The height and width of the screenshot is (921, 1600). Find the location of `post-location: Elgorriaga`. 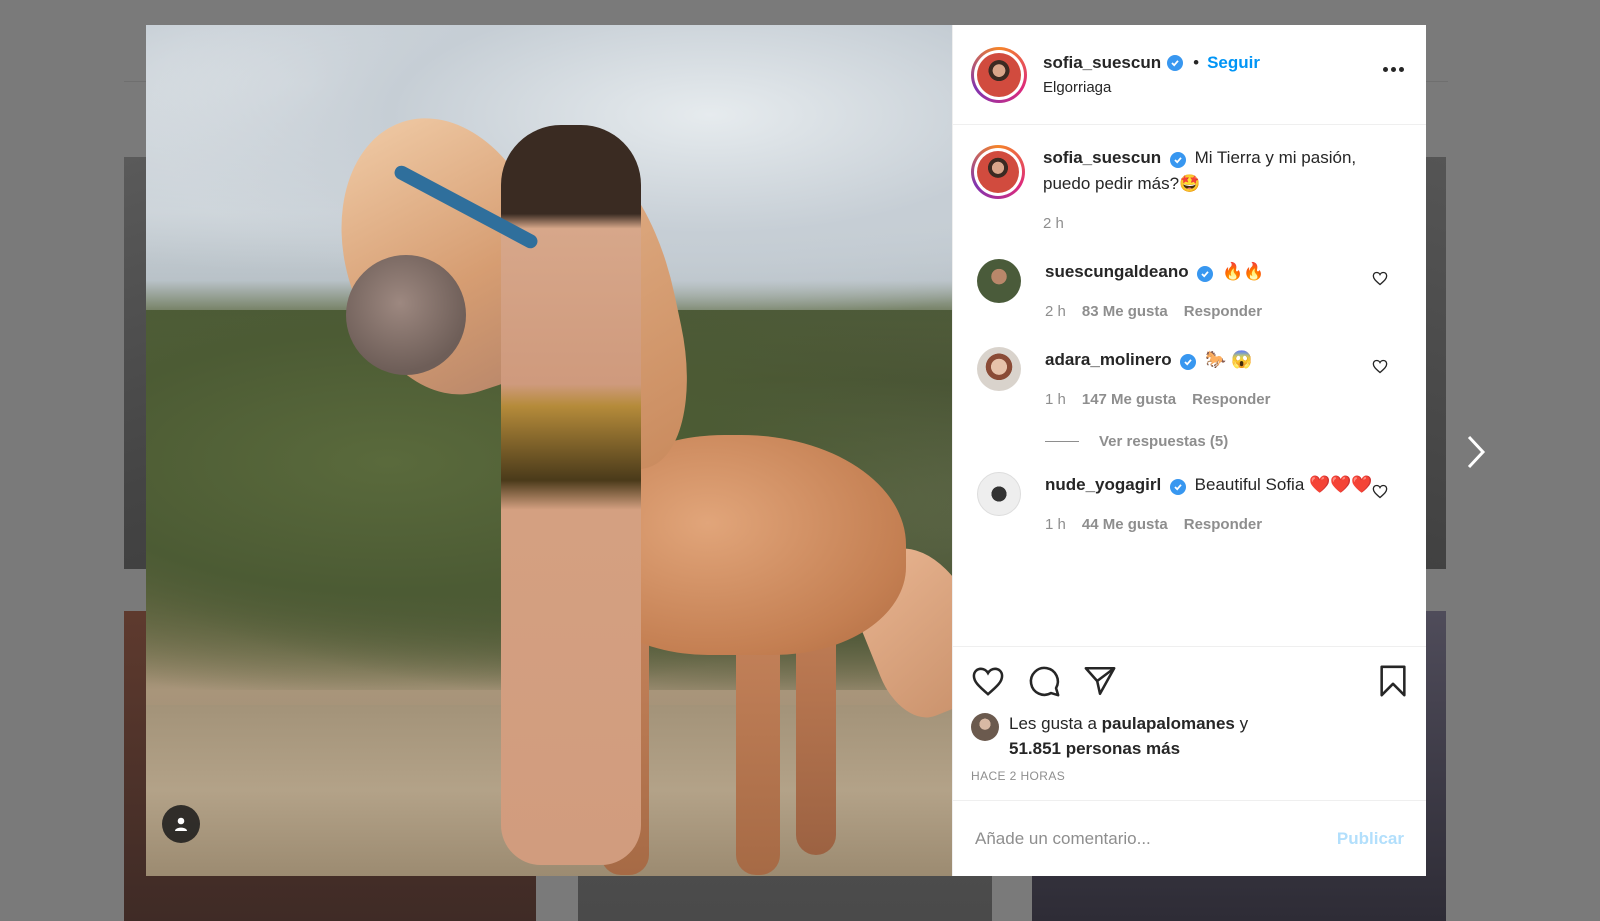

post-location: Elgorriaga is located at coordinates (1151, 87).